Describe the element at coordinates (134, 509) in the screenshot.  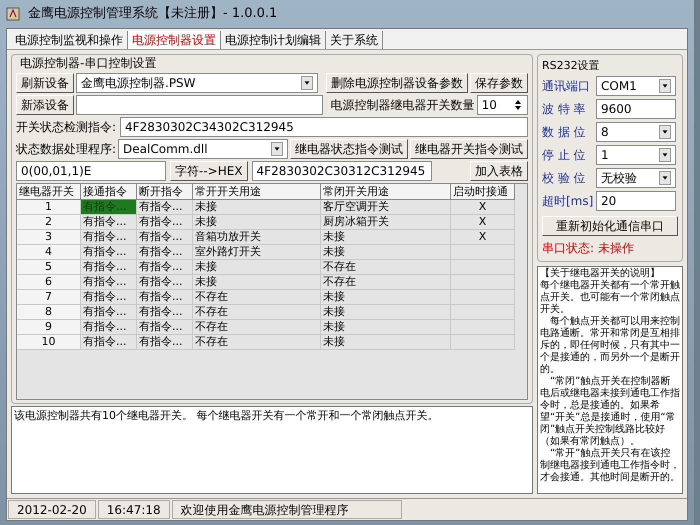
I see `status-panel: 16:47:18` at that location.